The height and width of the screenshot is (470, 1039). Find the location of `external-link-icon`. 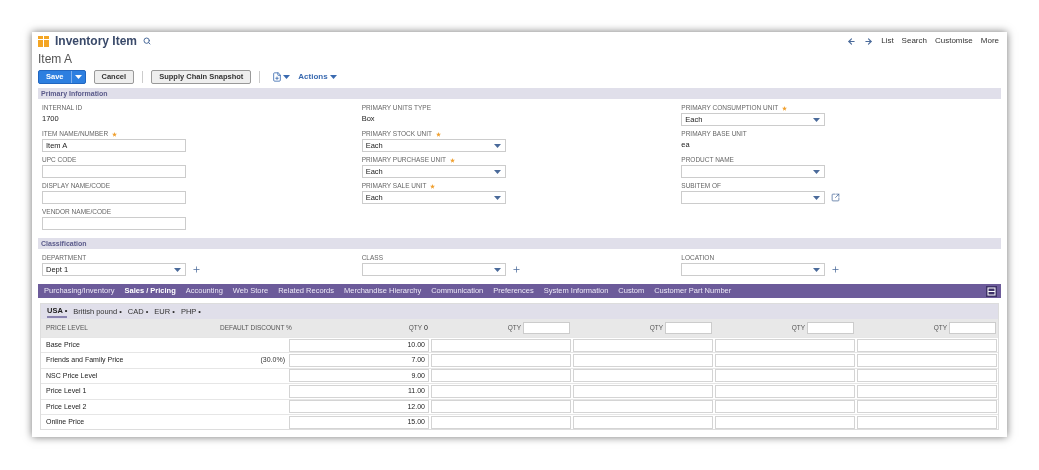

external-link-icon is located at coordinates (836, 197).